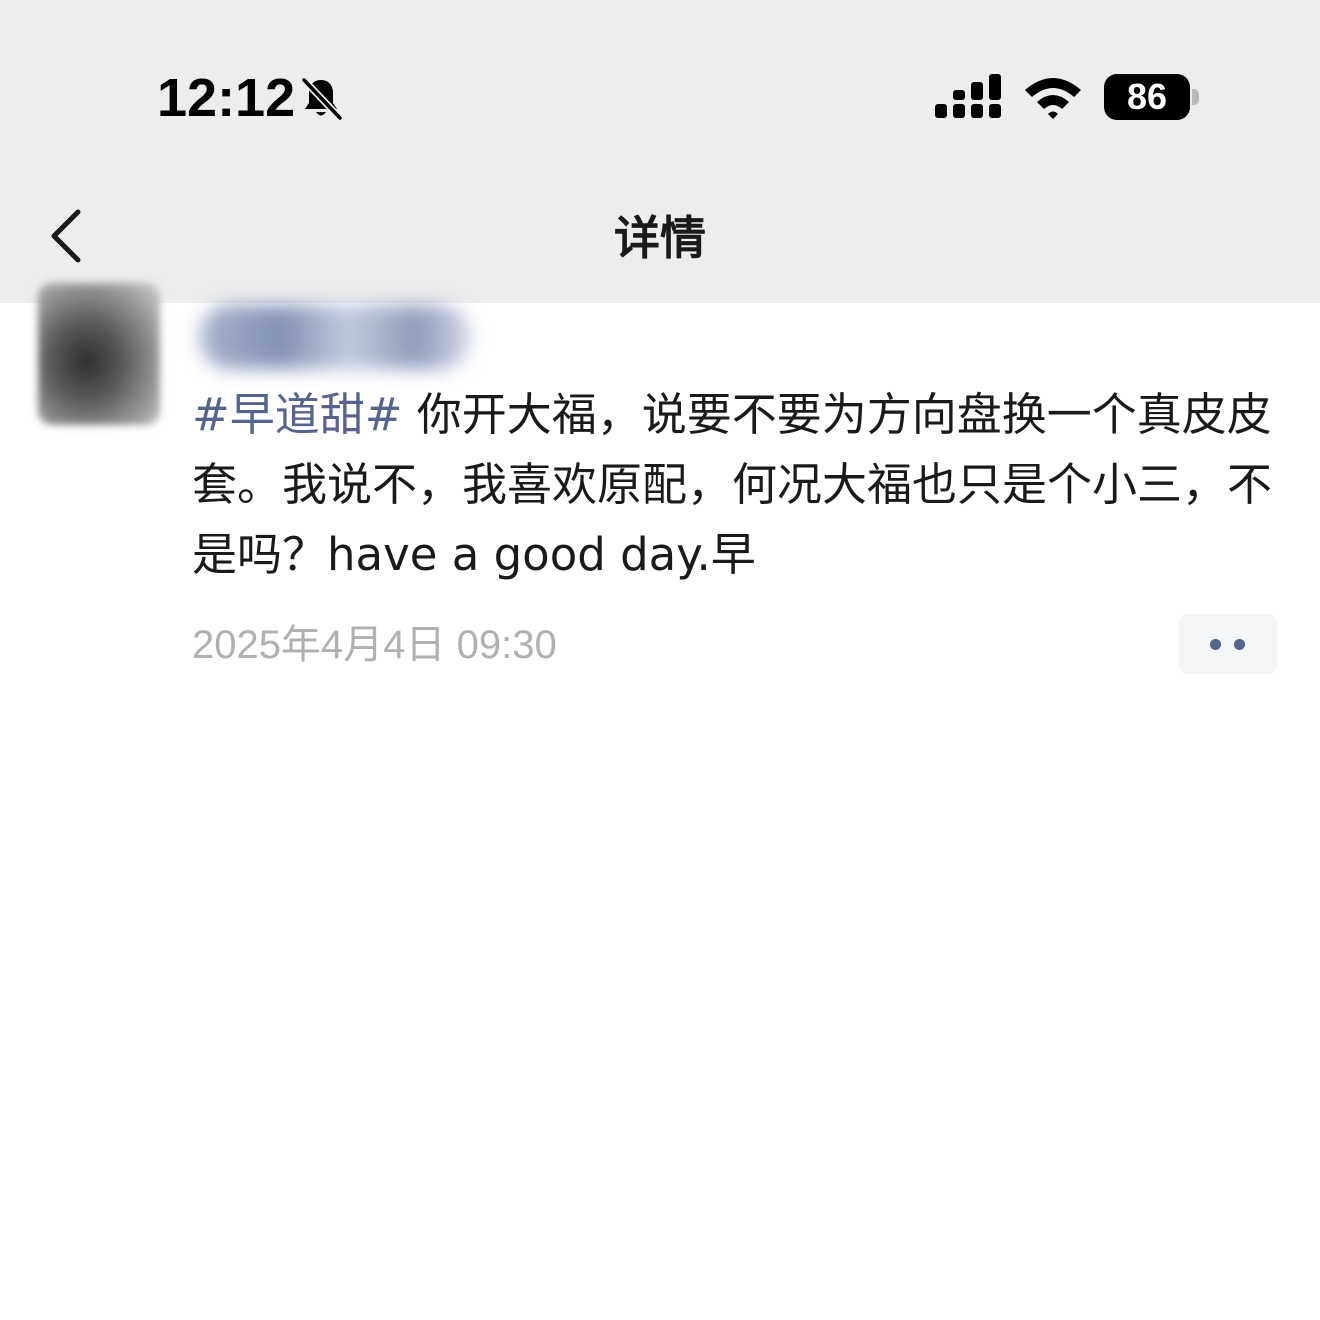 This screenshot has height=1320, width=1320. What do you see at coordinates (226, 98) in the screenshot?
I see `status-time: 12:12` at bounding box center [226, 98].